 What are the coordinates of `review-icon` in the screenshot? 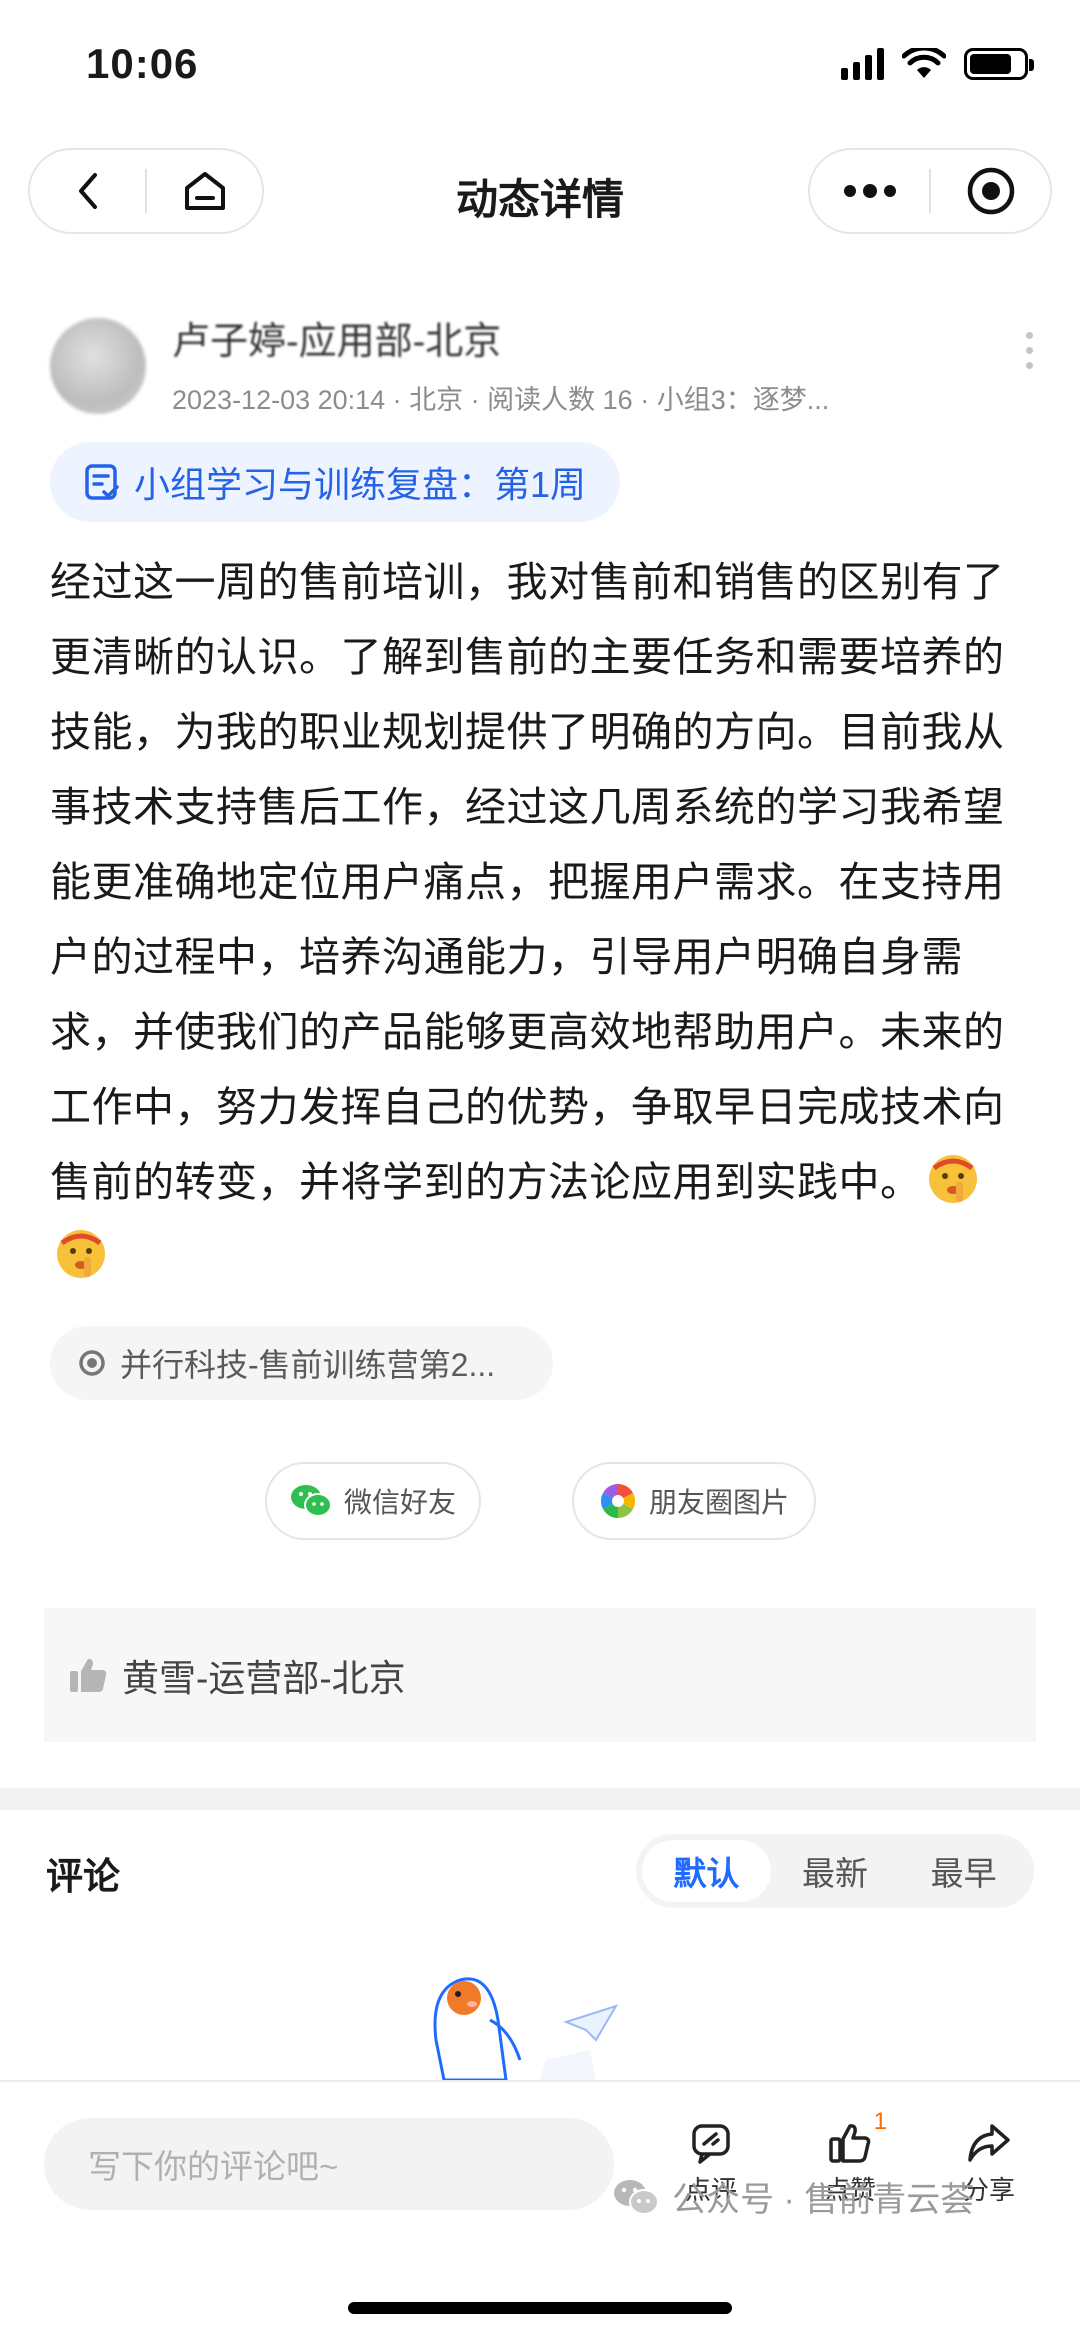 It's located at (711, 2144).